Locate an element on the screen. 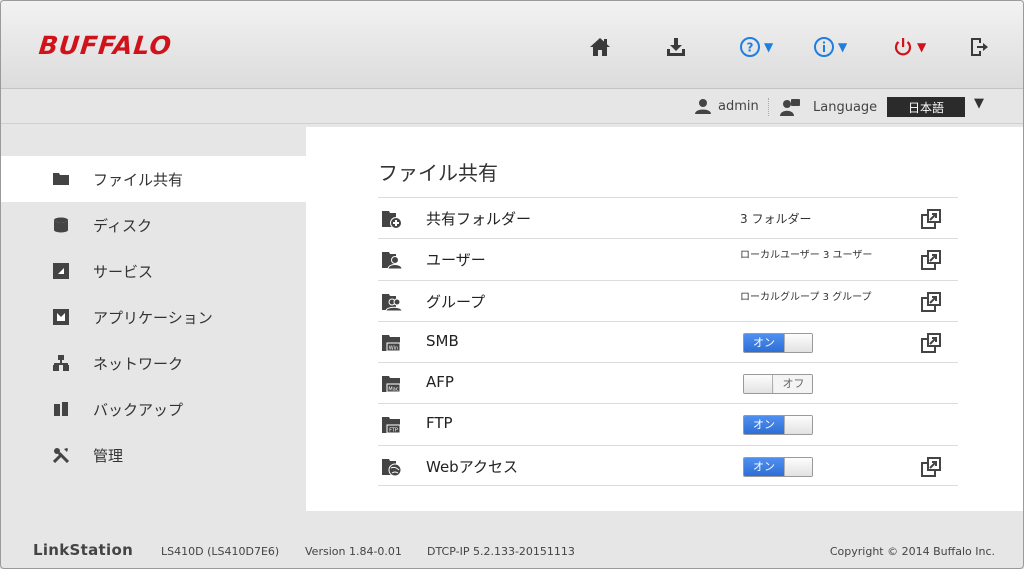 This screenshot has height=569, width=1024. sidebar-item-label: ファイル共有 is located at coordinates (138, 180).